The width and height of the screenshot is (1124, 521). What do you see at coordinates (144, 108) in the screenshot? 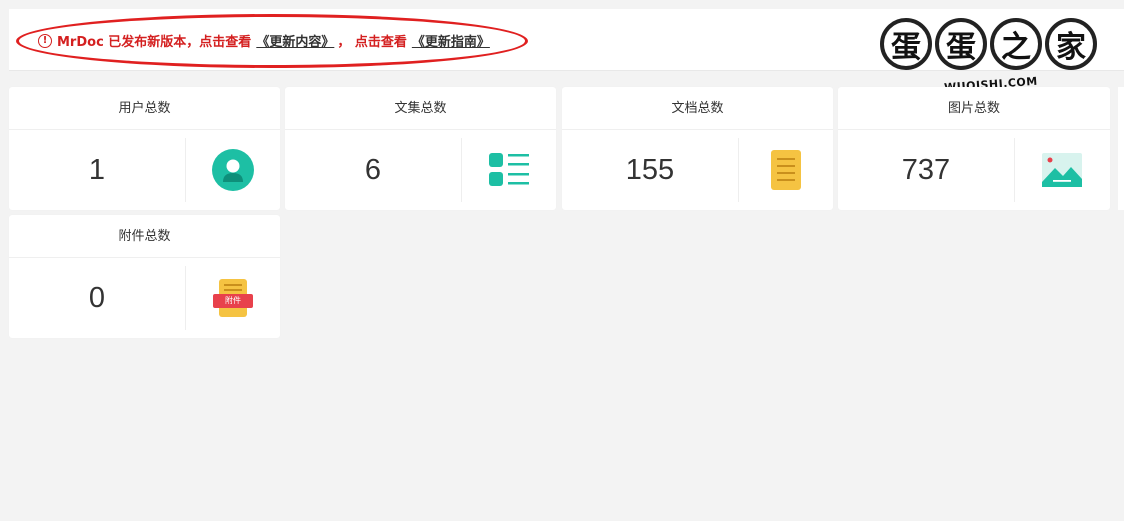
I see `stat-card-title: 用户总数` at bounding box center [144, 108].